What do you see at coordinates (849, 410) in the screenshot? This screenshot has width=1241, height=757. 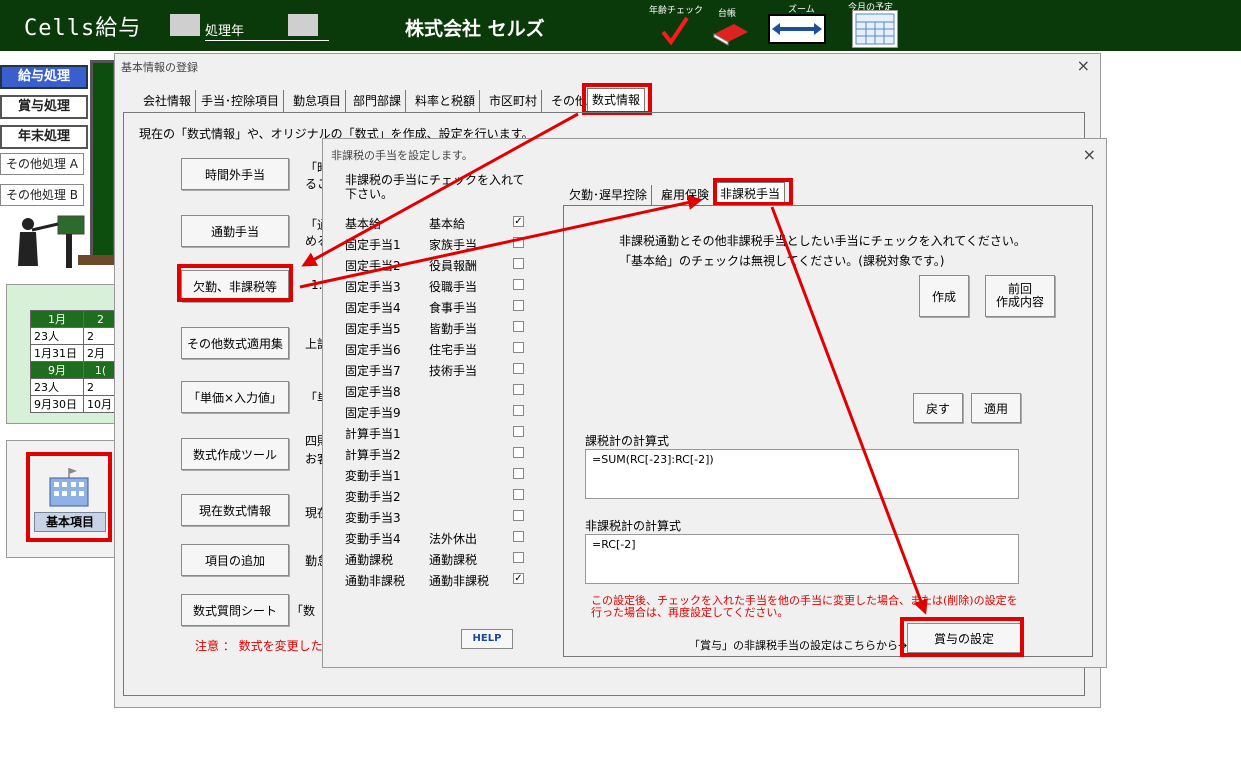 I see `arrow-tab-to-bonus` at bounding box center [849, 410].